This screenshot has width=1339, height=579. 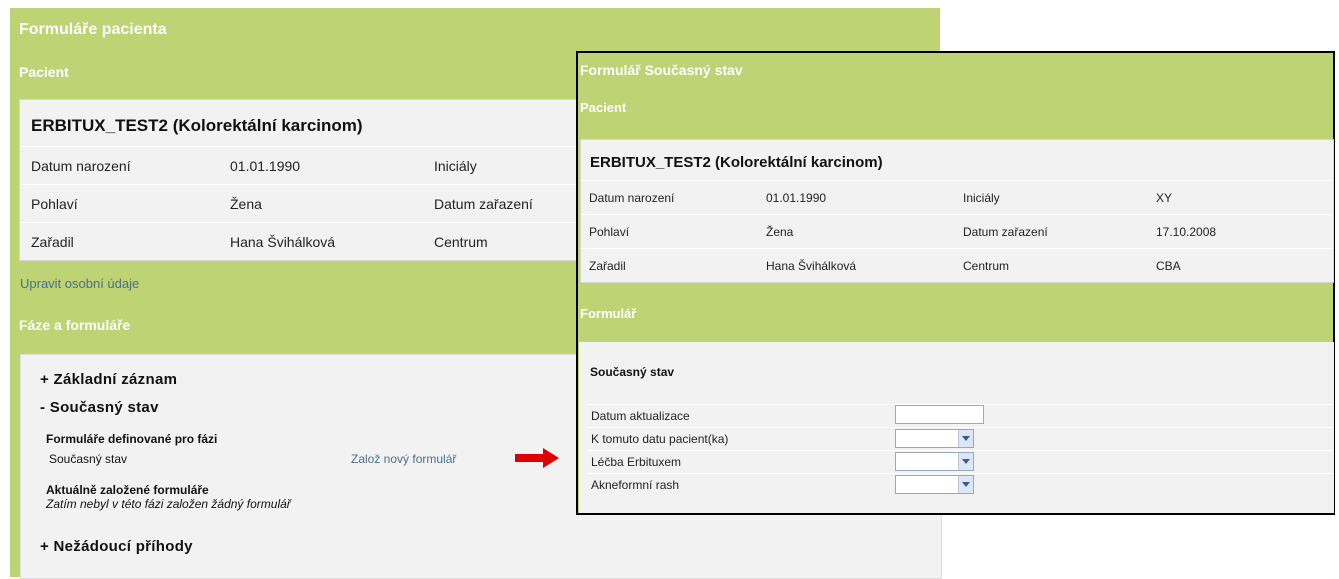 I want to click on defined-forms-heading: Formuláře definované pro fázi, so click(x=132, y=439).